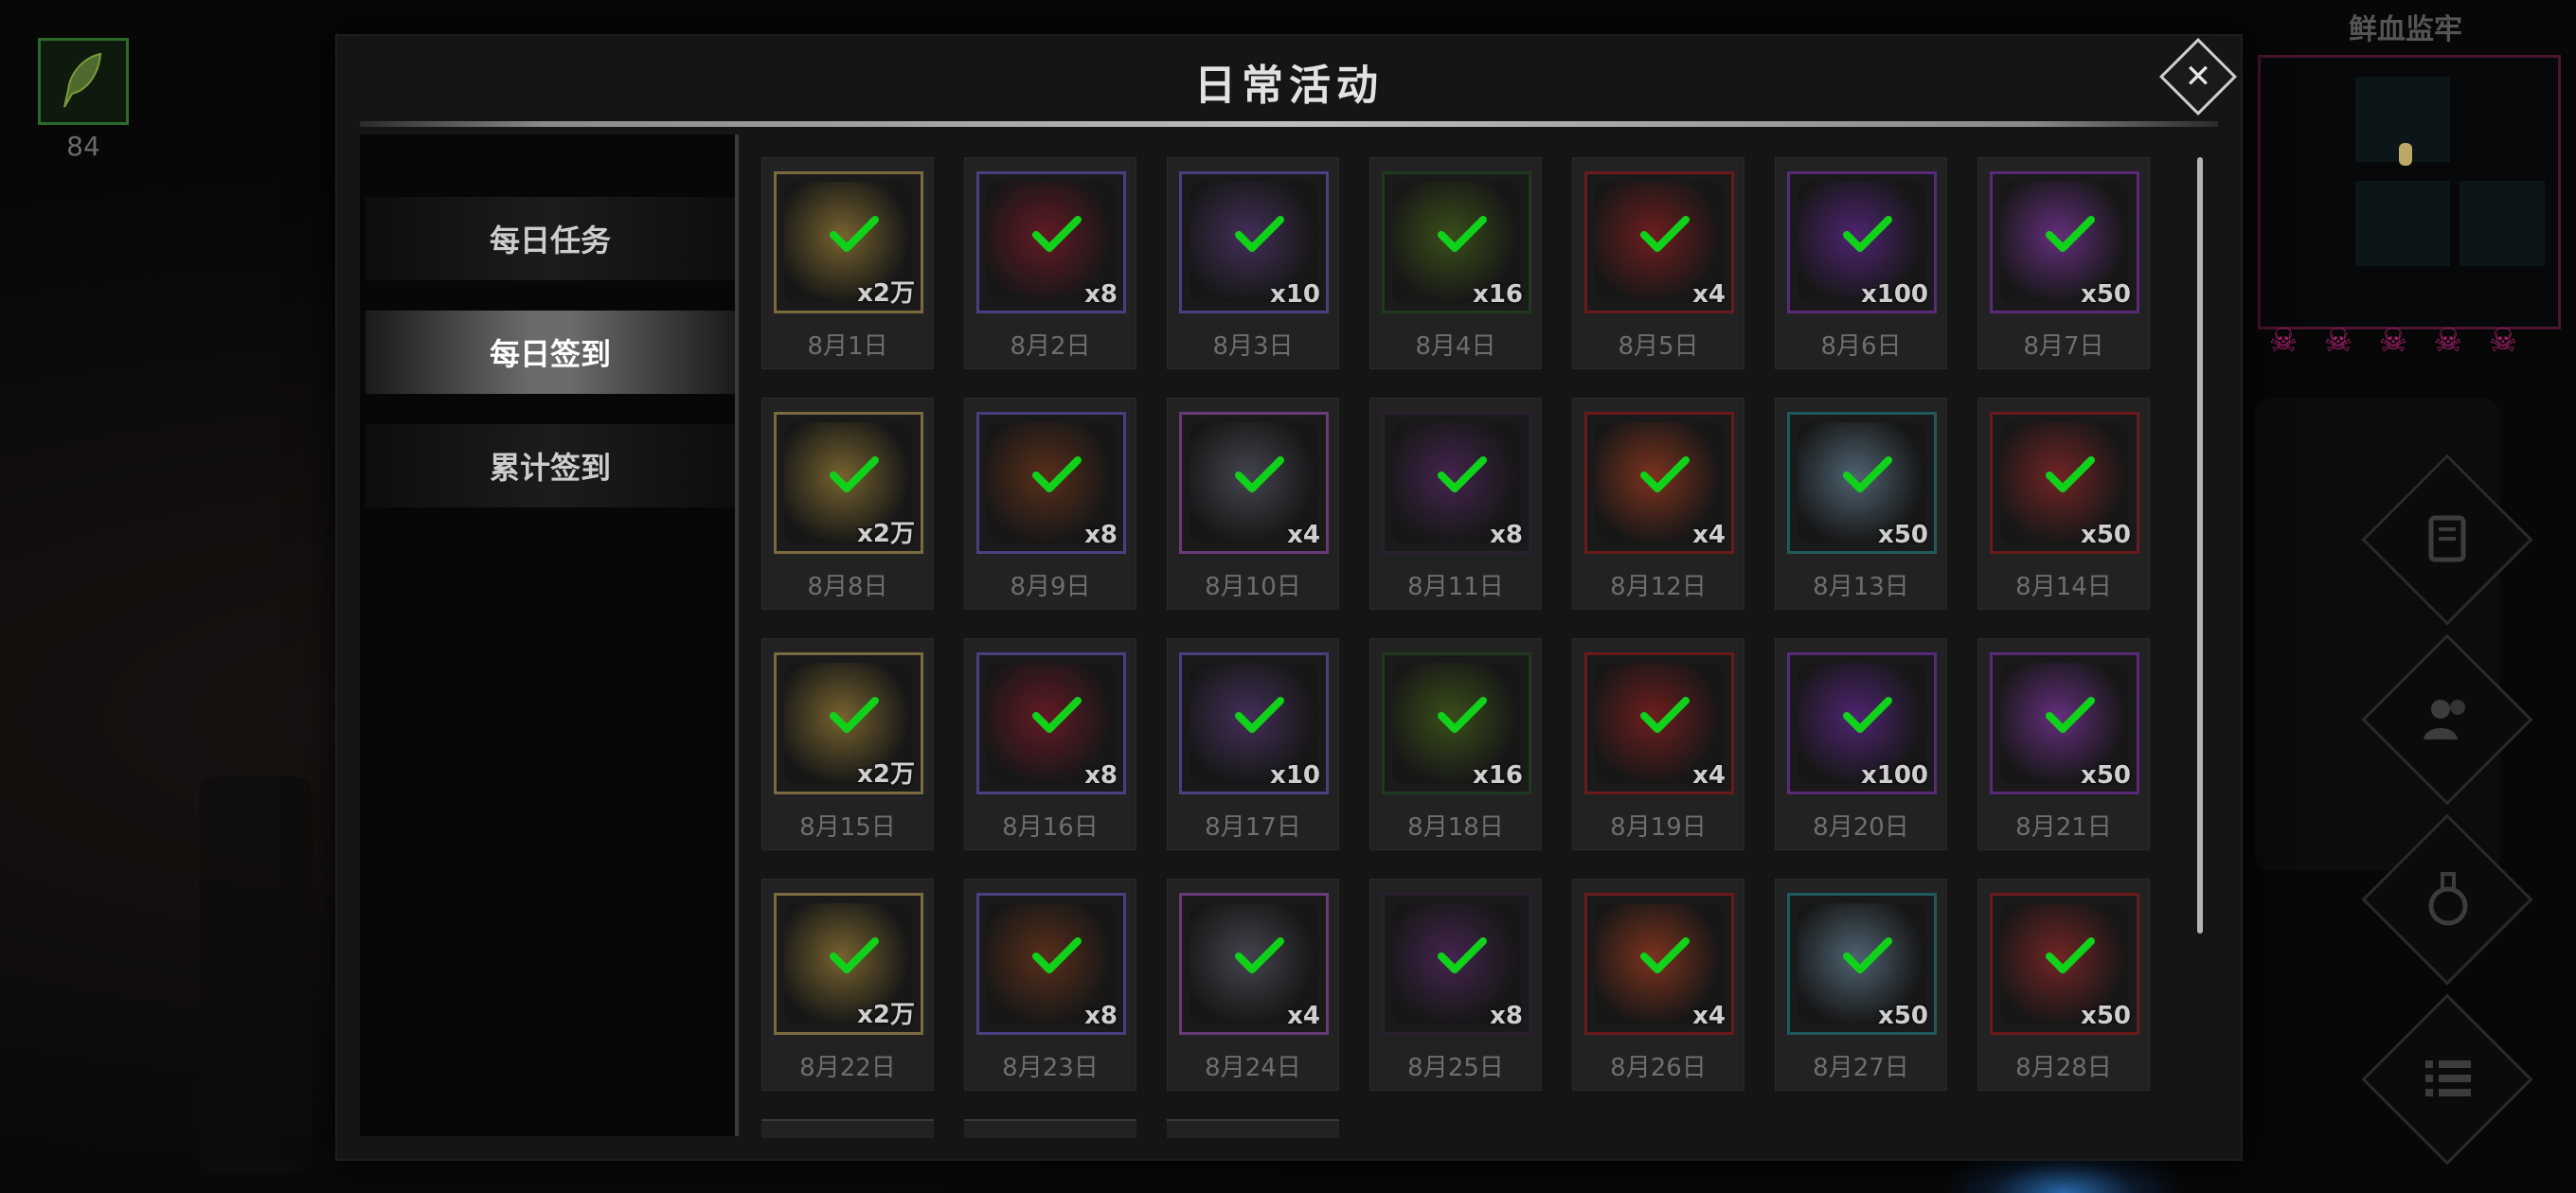 The width and height of the screenshot is (2576, 1193). Describe the element at coordinates (847, 827) in the screenshot. I see `checkin-date: 8月15日` at that location.